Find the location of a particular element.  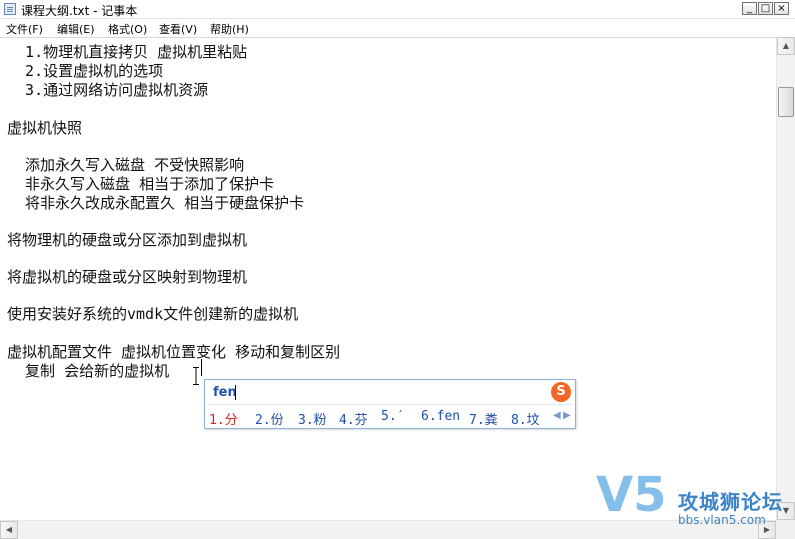

ime-candidate: 1.分 is located at coordinates (223, 418).